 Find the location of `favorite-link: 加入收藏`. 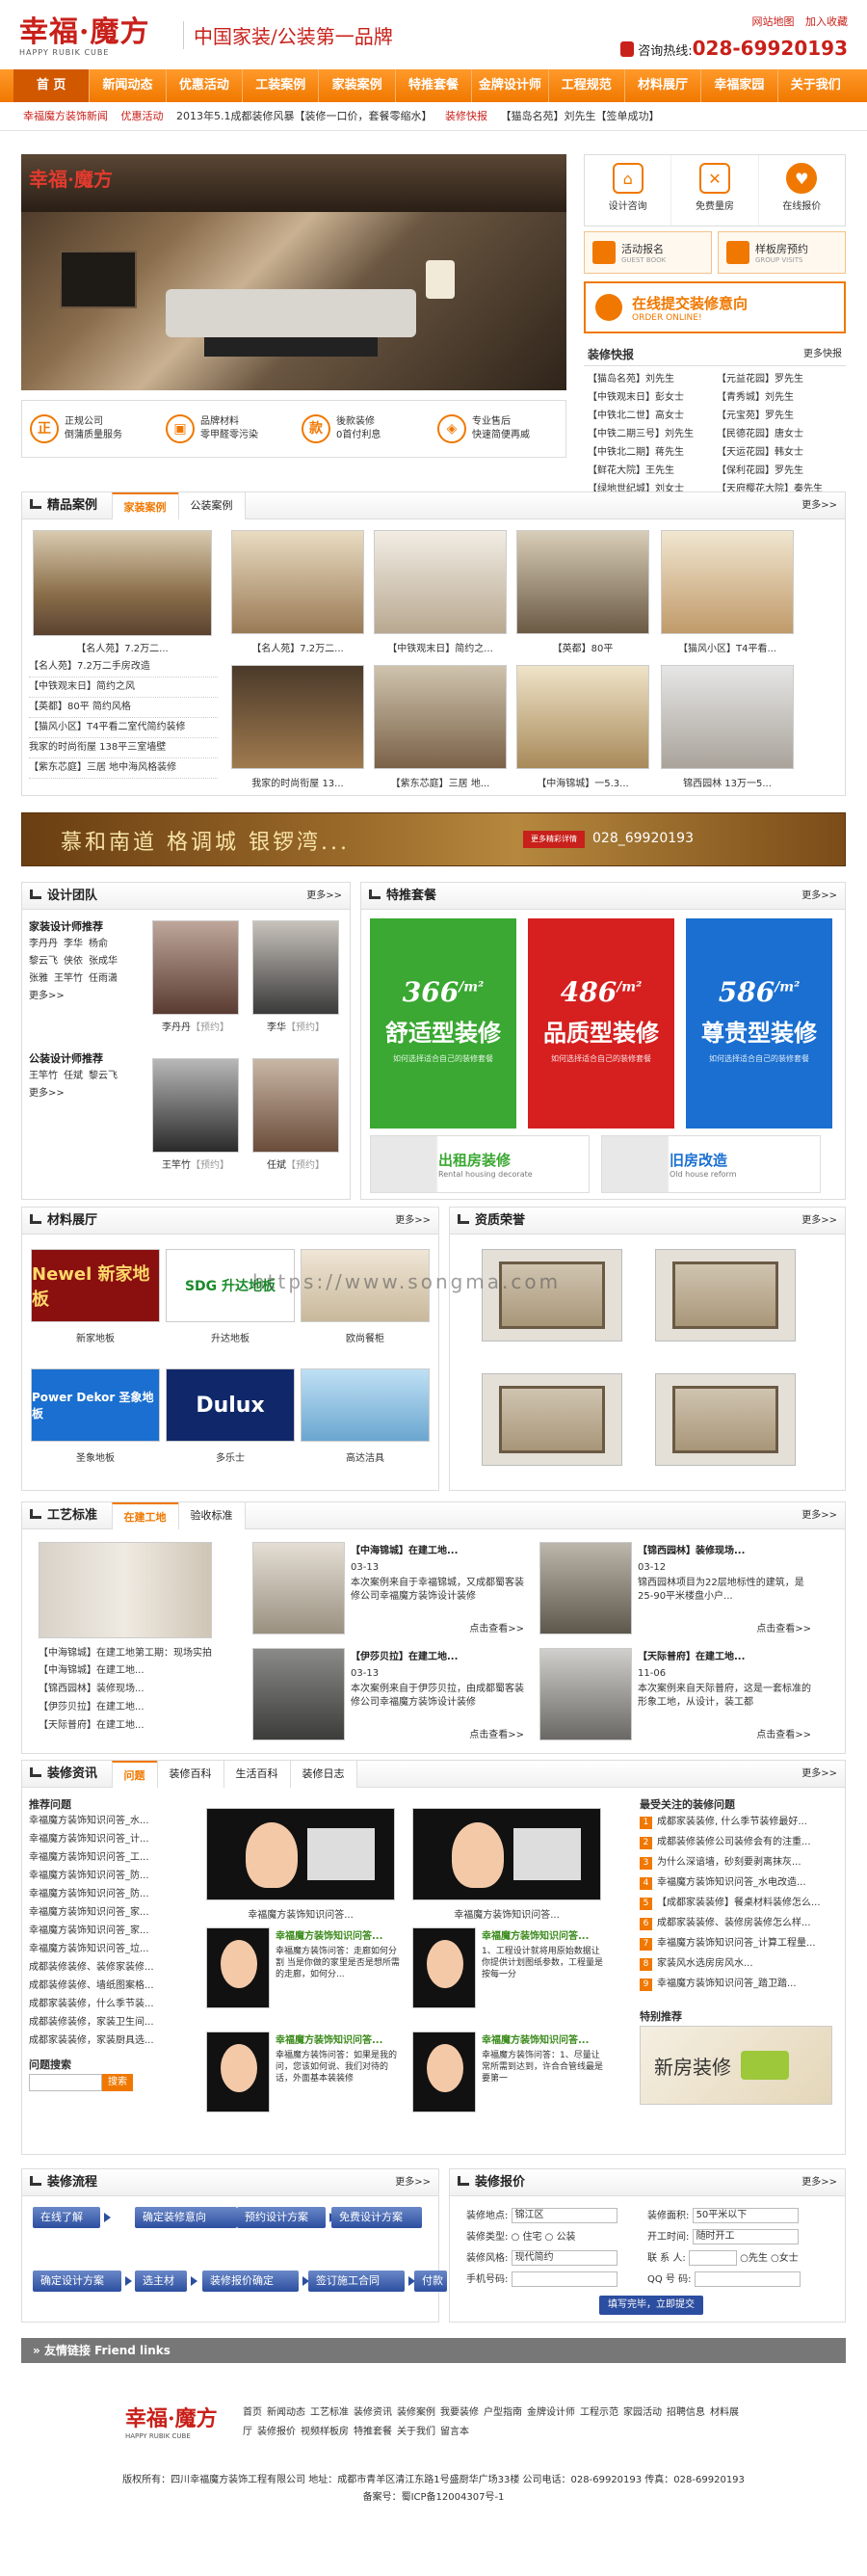

favorite-link: 加入收藏 is located at coordinates (826, 21).